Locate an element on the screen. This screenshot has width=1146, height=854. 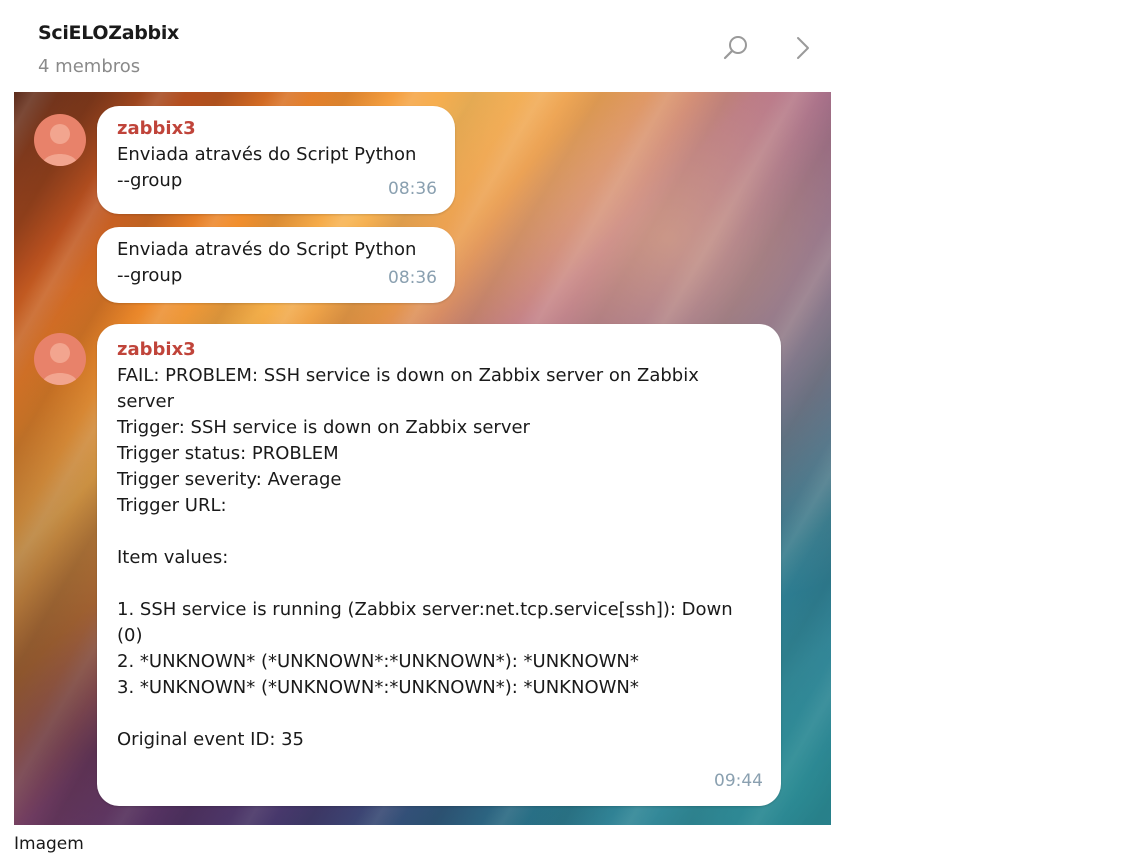
message-time: 09:44 is located at coordinates (738, 781).